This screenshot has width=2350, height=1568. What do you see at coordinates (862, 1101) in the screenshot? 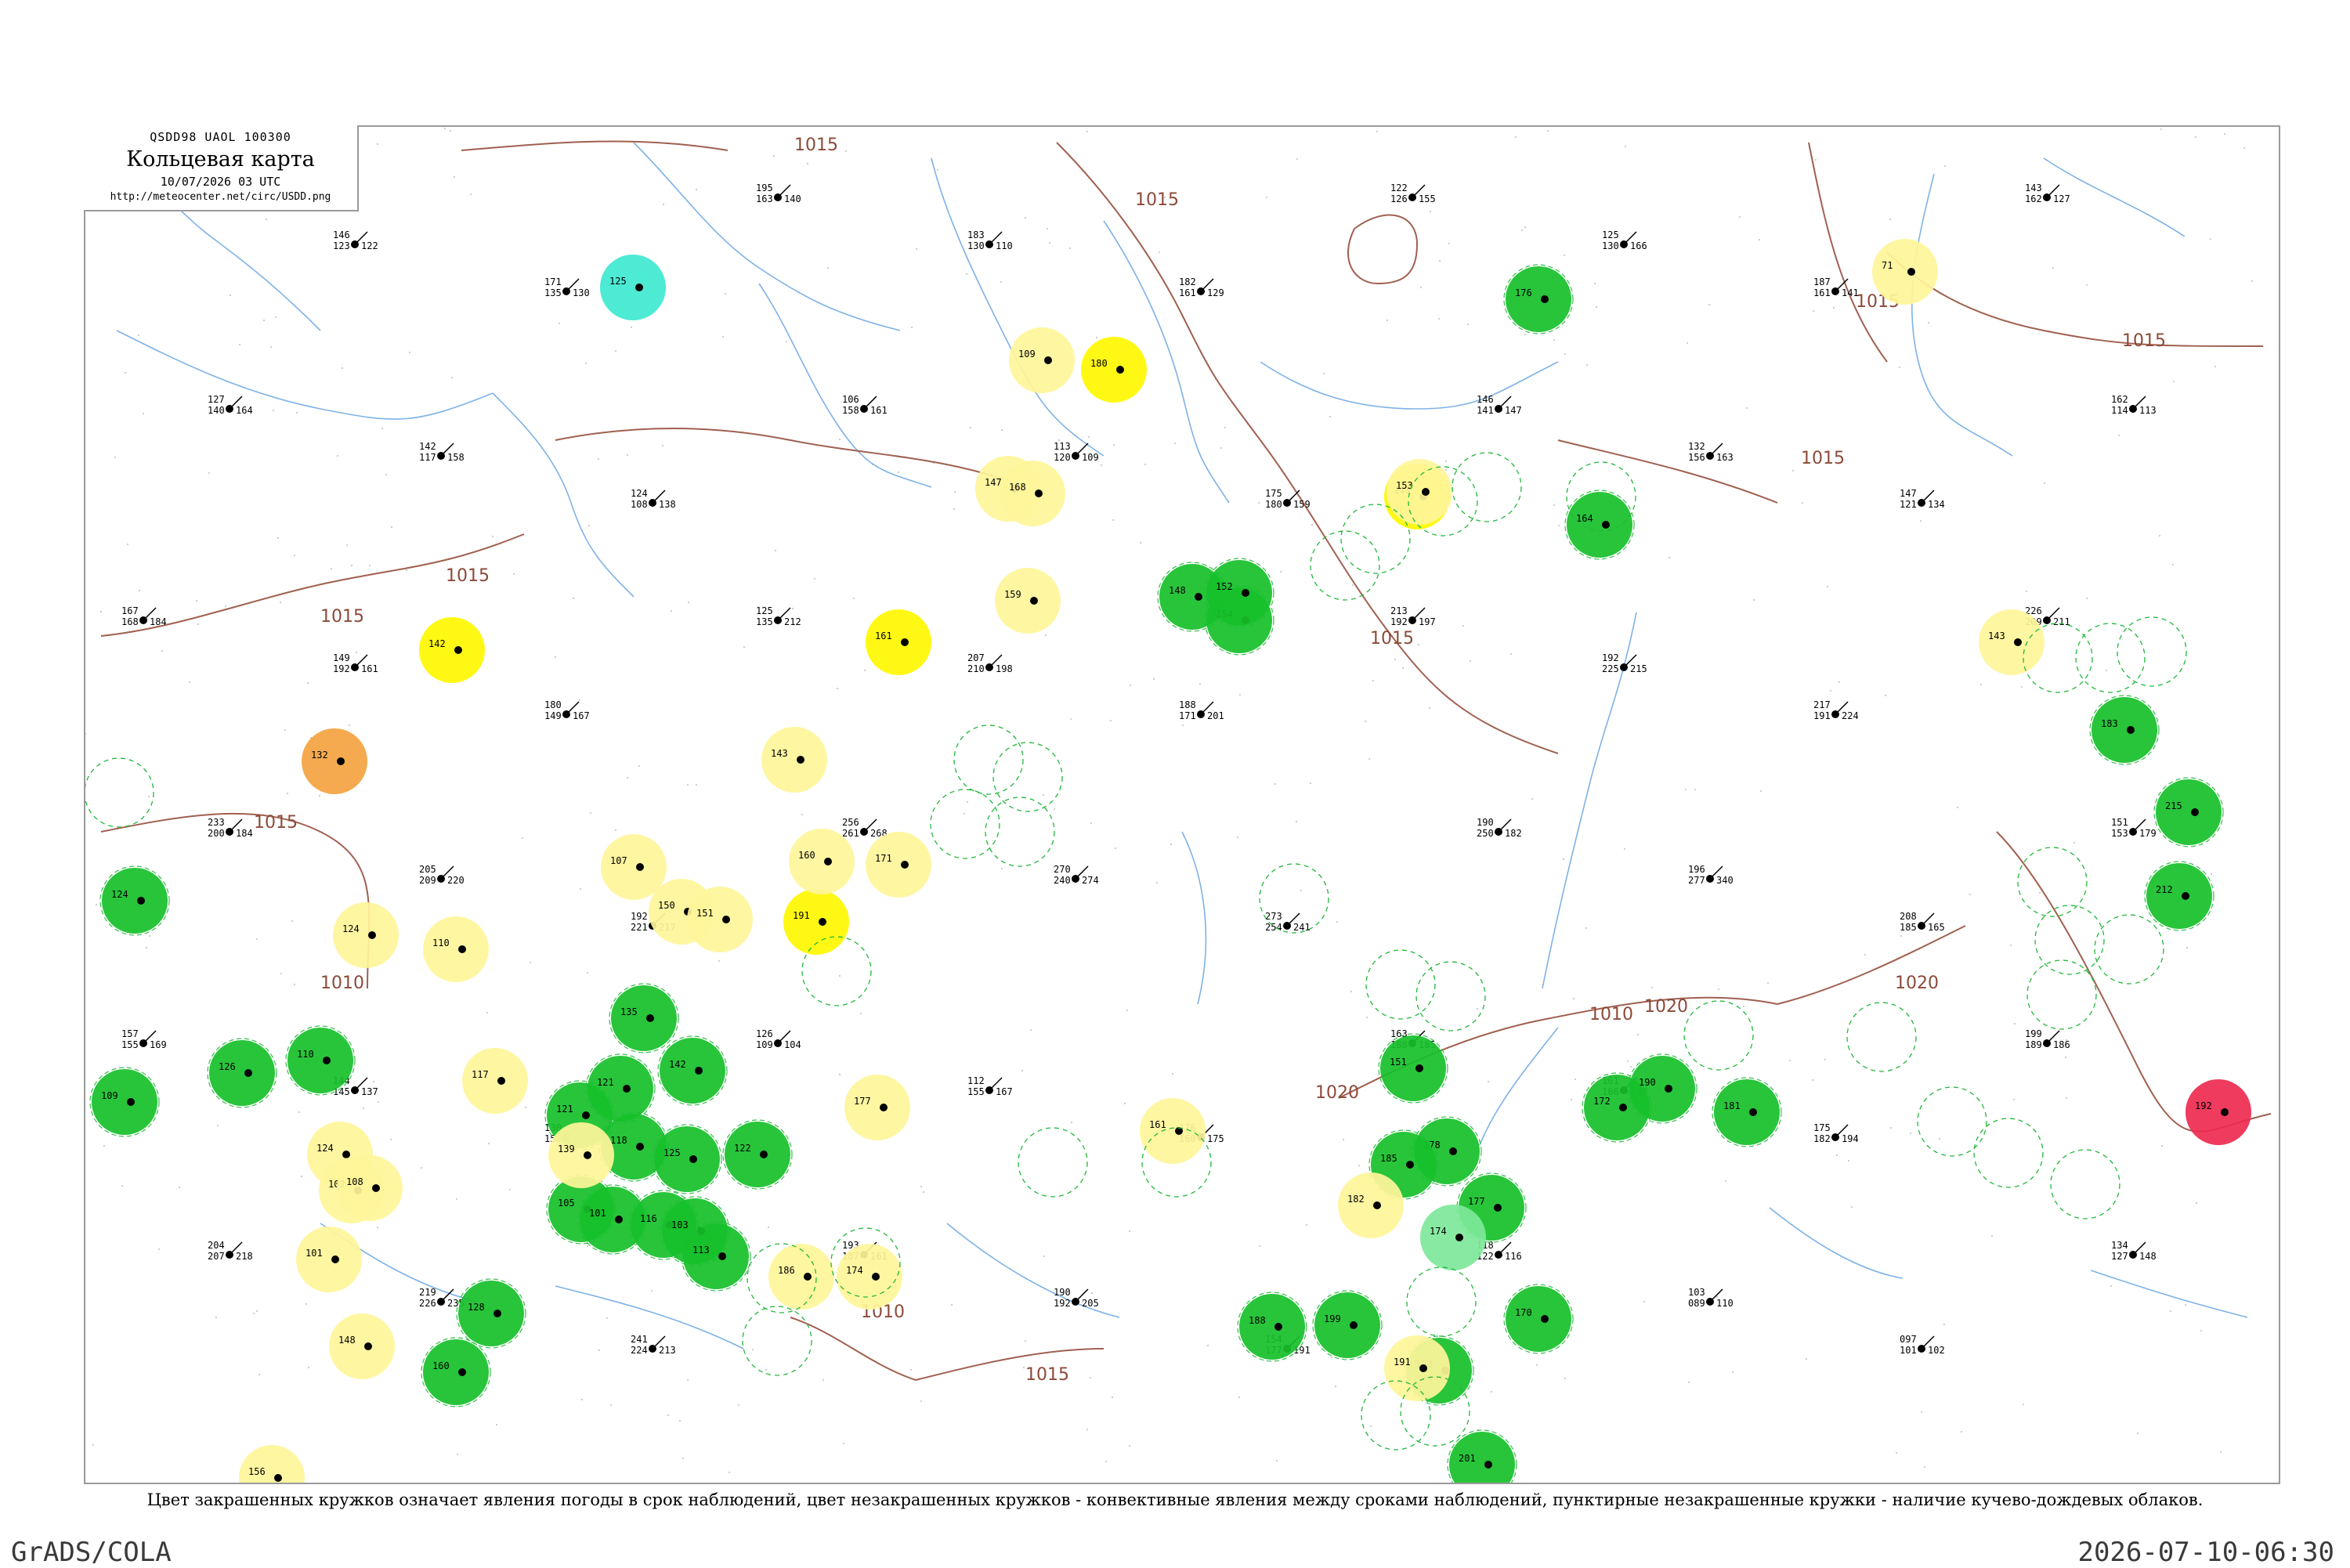
I see `circle-label: 177` at bounding box center [862, 1101].